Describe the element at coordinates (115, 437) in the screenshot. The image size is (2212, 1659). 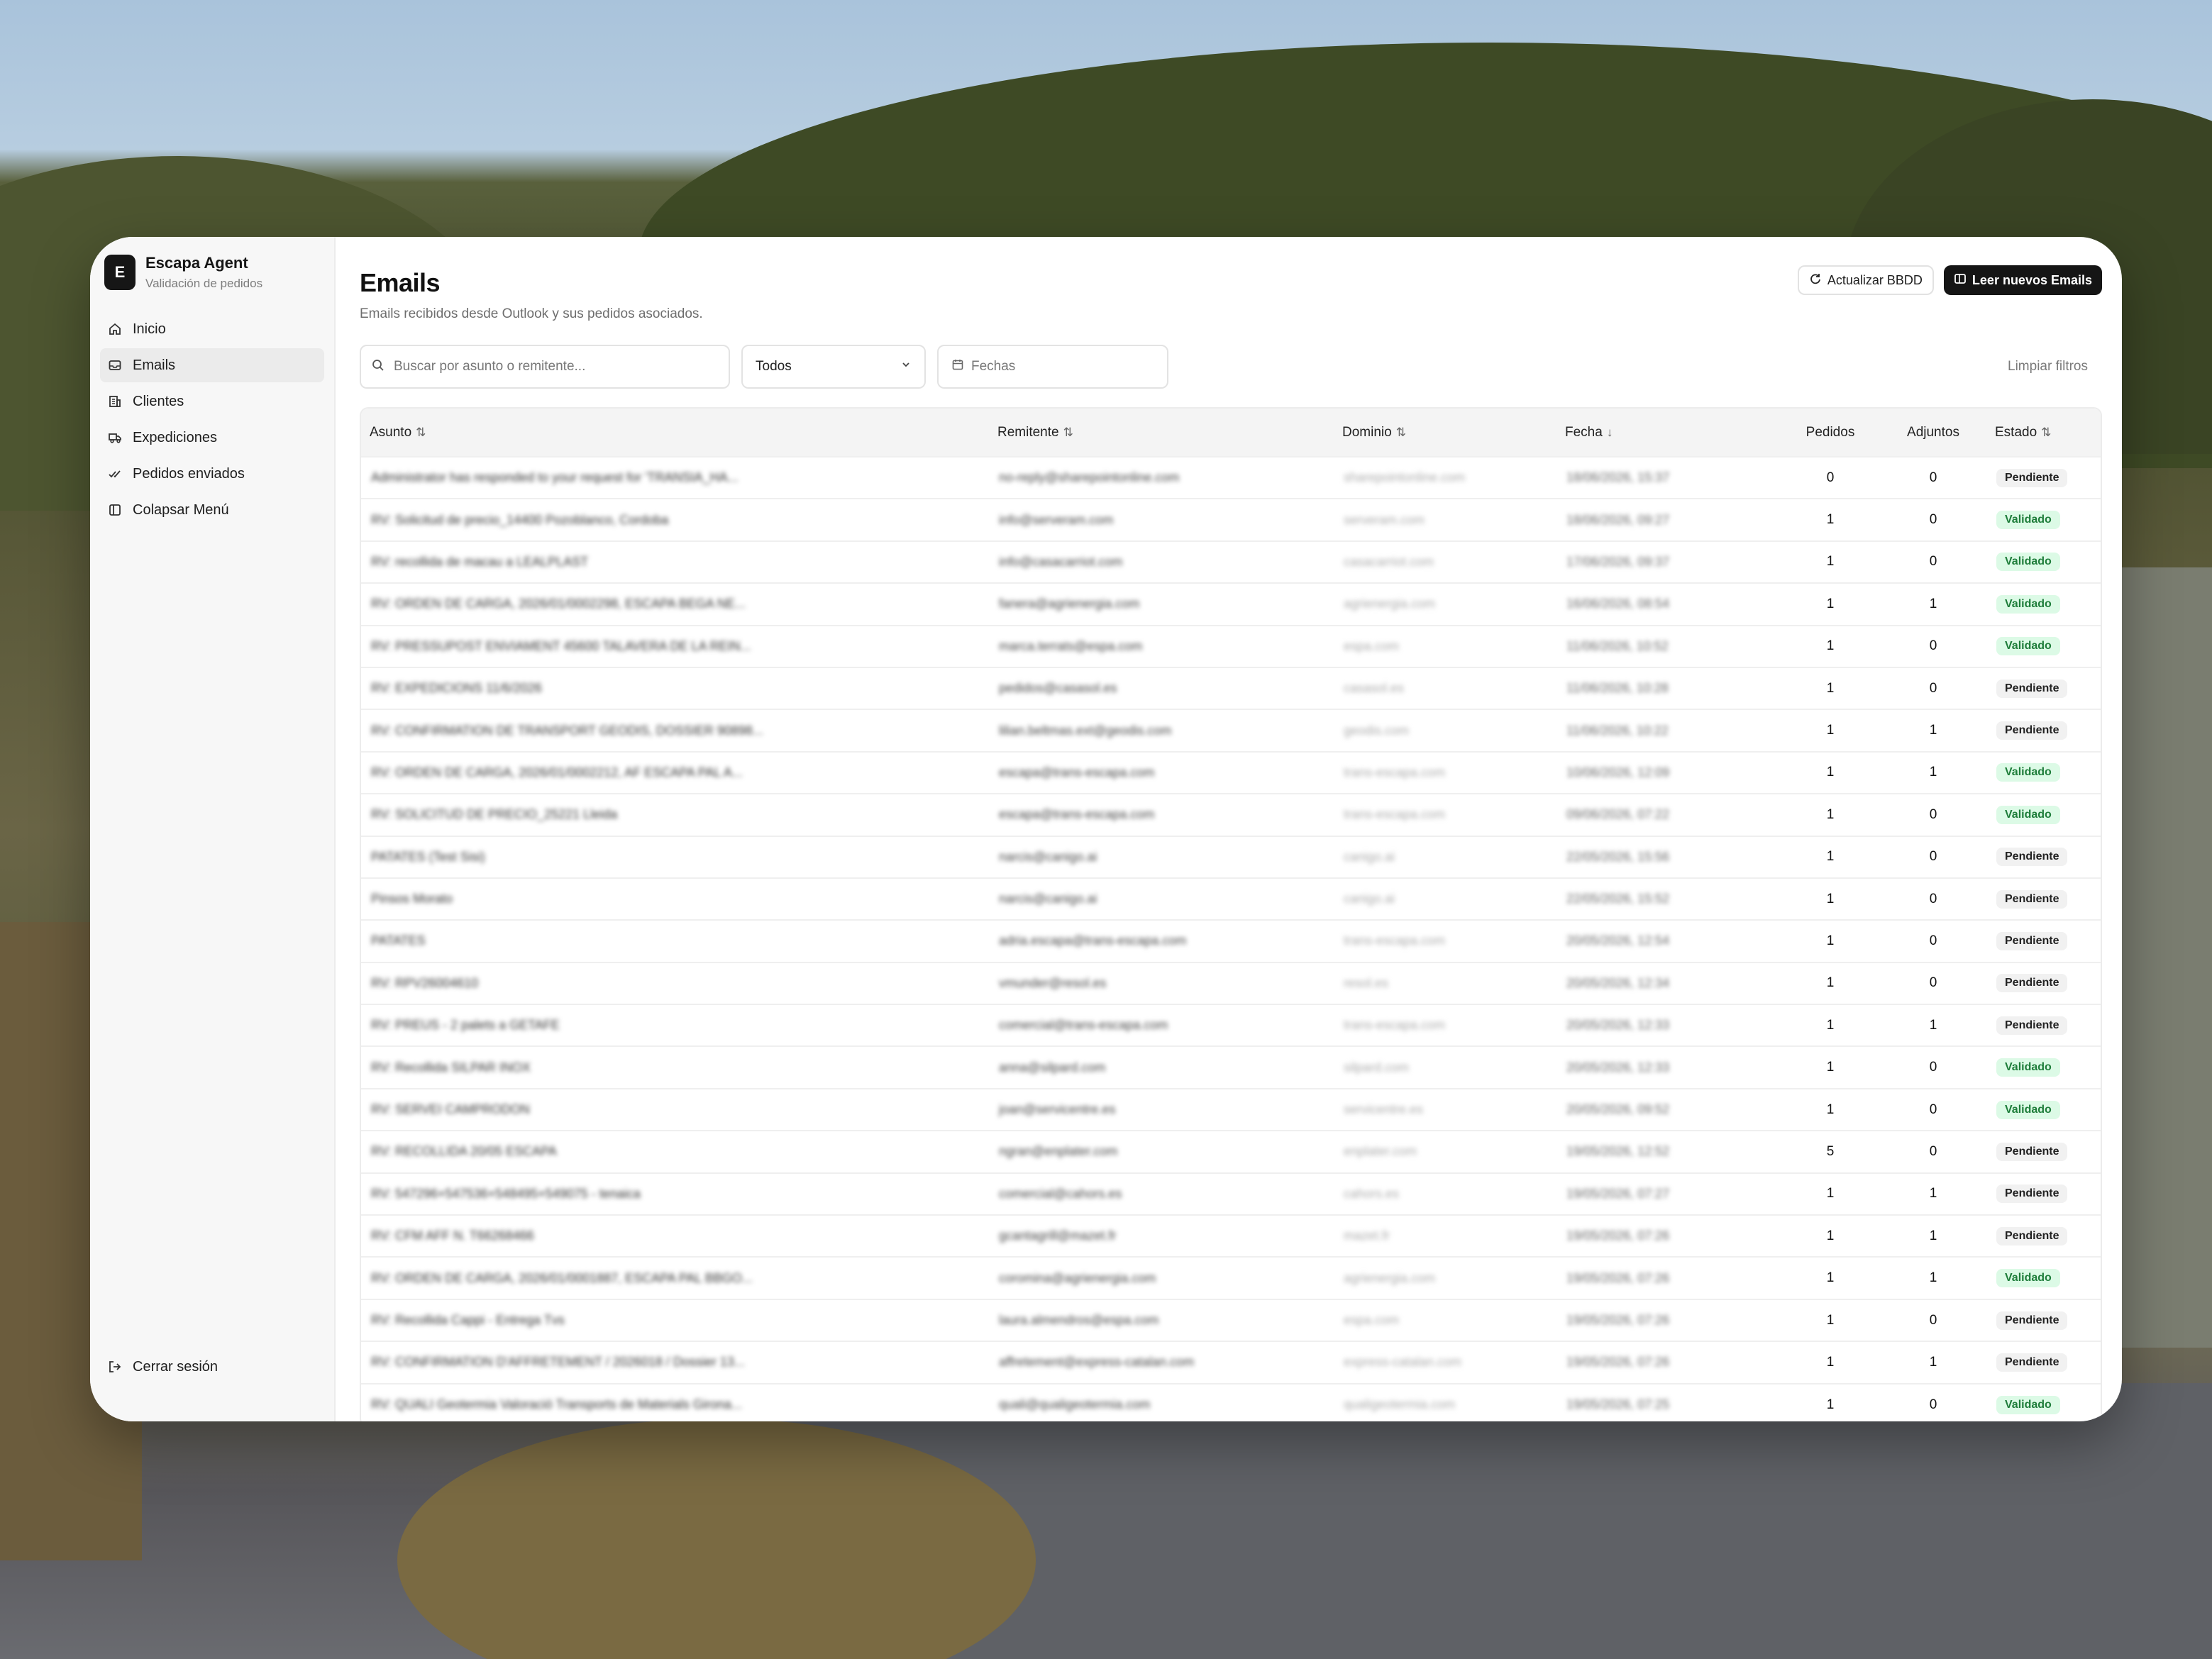
I see `truck-icon` at that location.